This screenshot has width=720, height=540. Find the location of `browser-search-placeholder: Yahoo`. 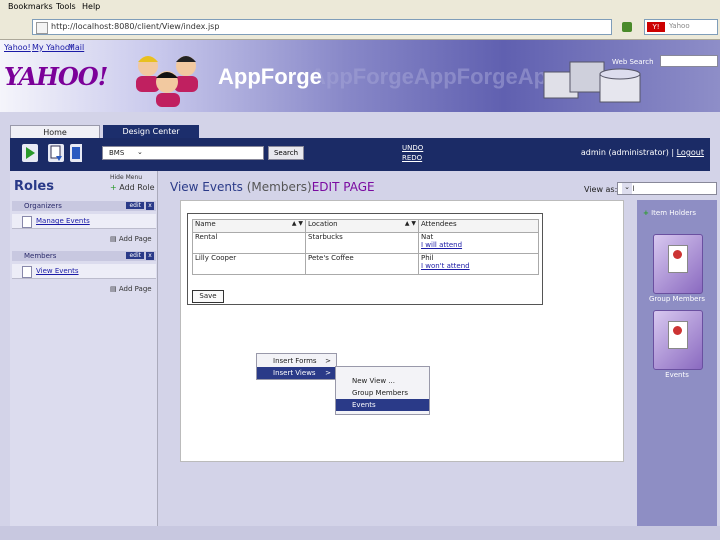

browser-search-placeholder: Yahoo is located at coordinates (679, 26).